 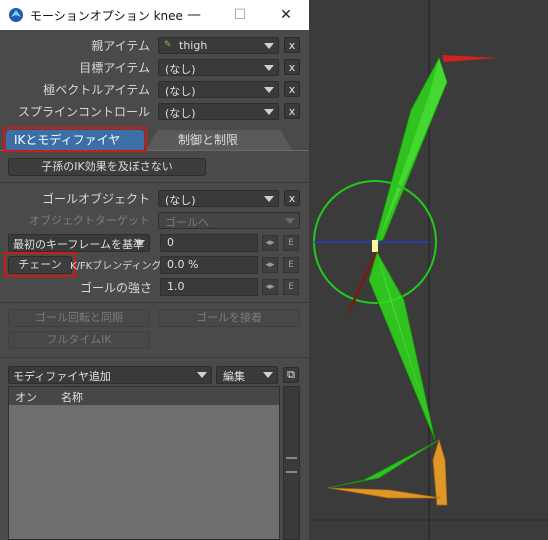 I want to click on column-name: 名称, so click(x=72, y=397).